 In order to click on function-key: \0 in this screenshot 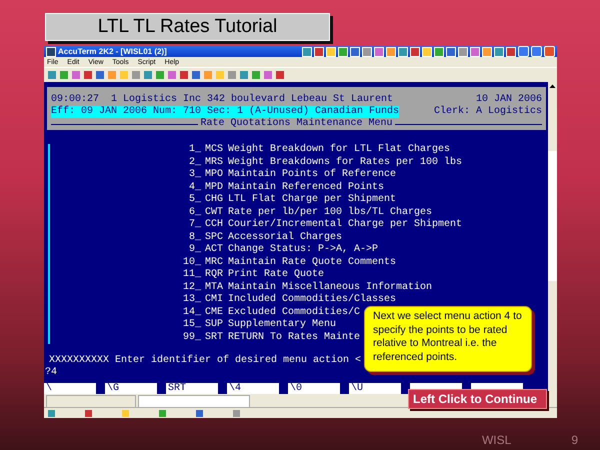, I will do `click(314, 388)`.